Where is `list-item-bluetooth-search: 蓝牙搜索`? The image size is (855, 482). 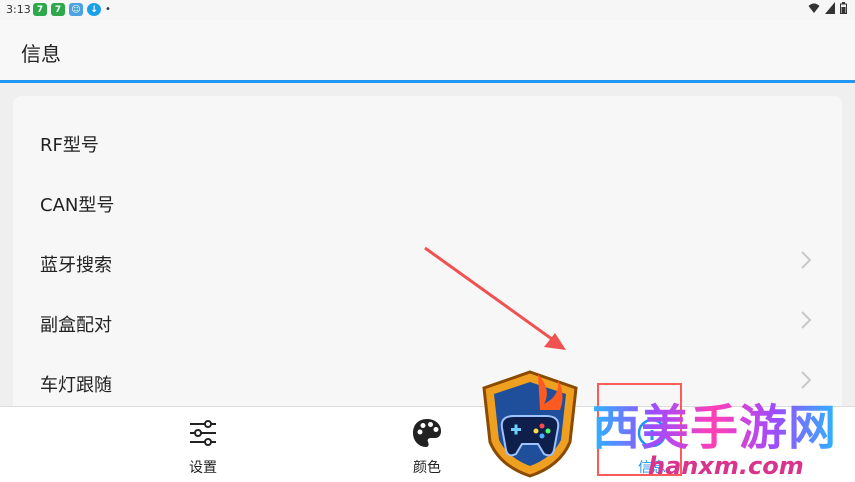
list-item-bluetooth-search: 蓝牙搜索 is located at coordinates (427, 260).